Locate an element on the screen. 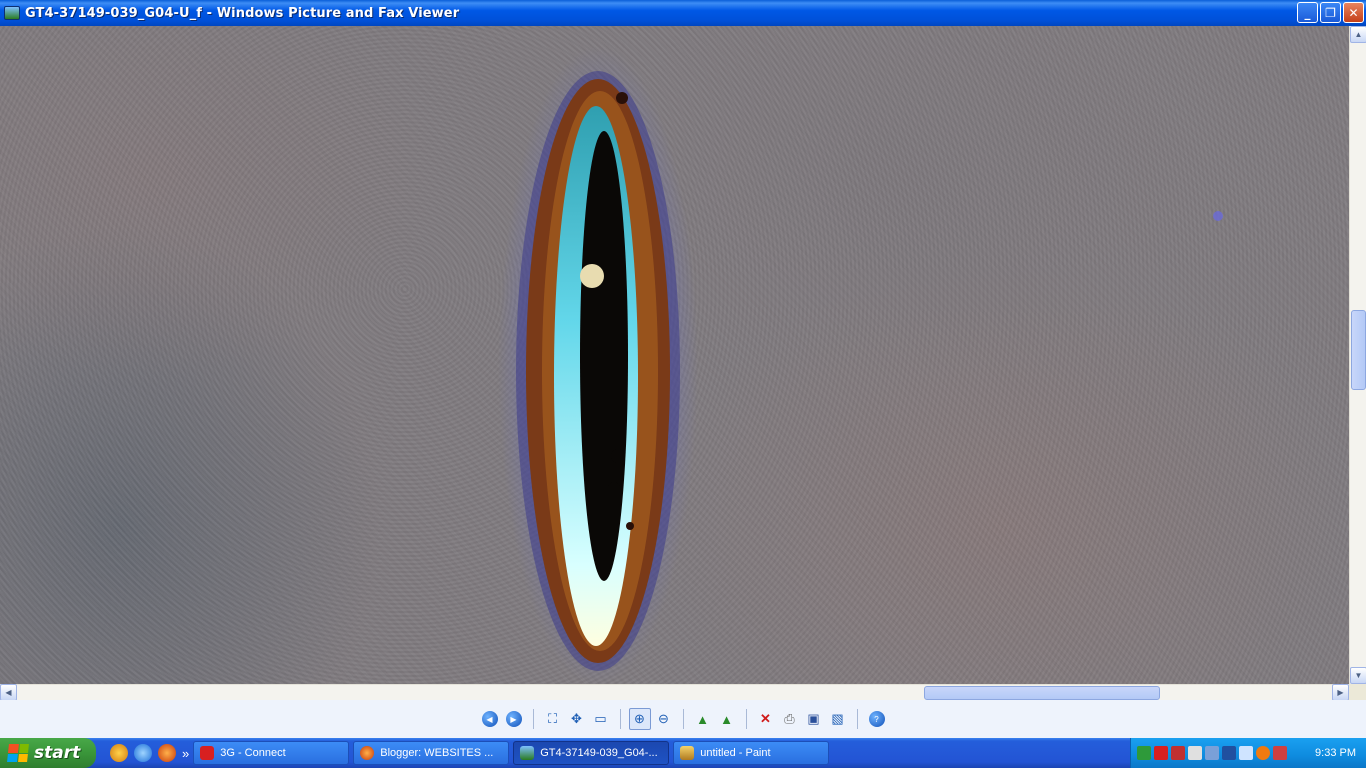  save-copy-button: ▣ is located at coordinates (814, 719).